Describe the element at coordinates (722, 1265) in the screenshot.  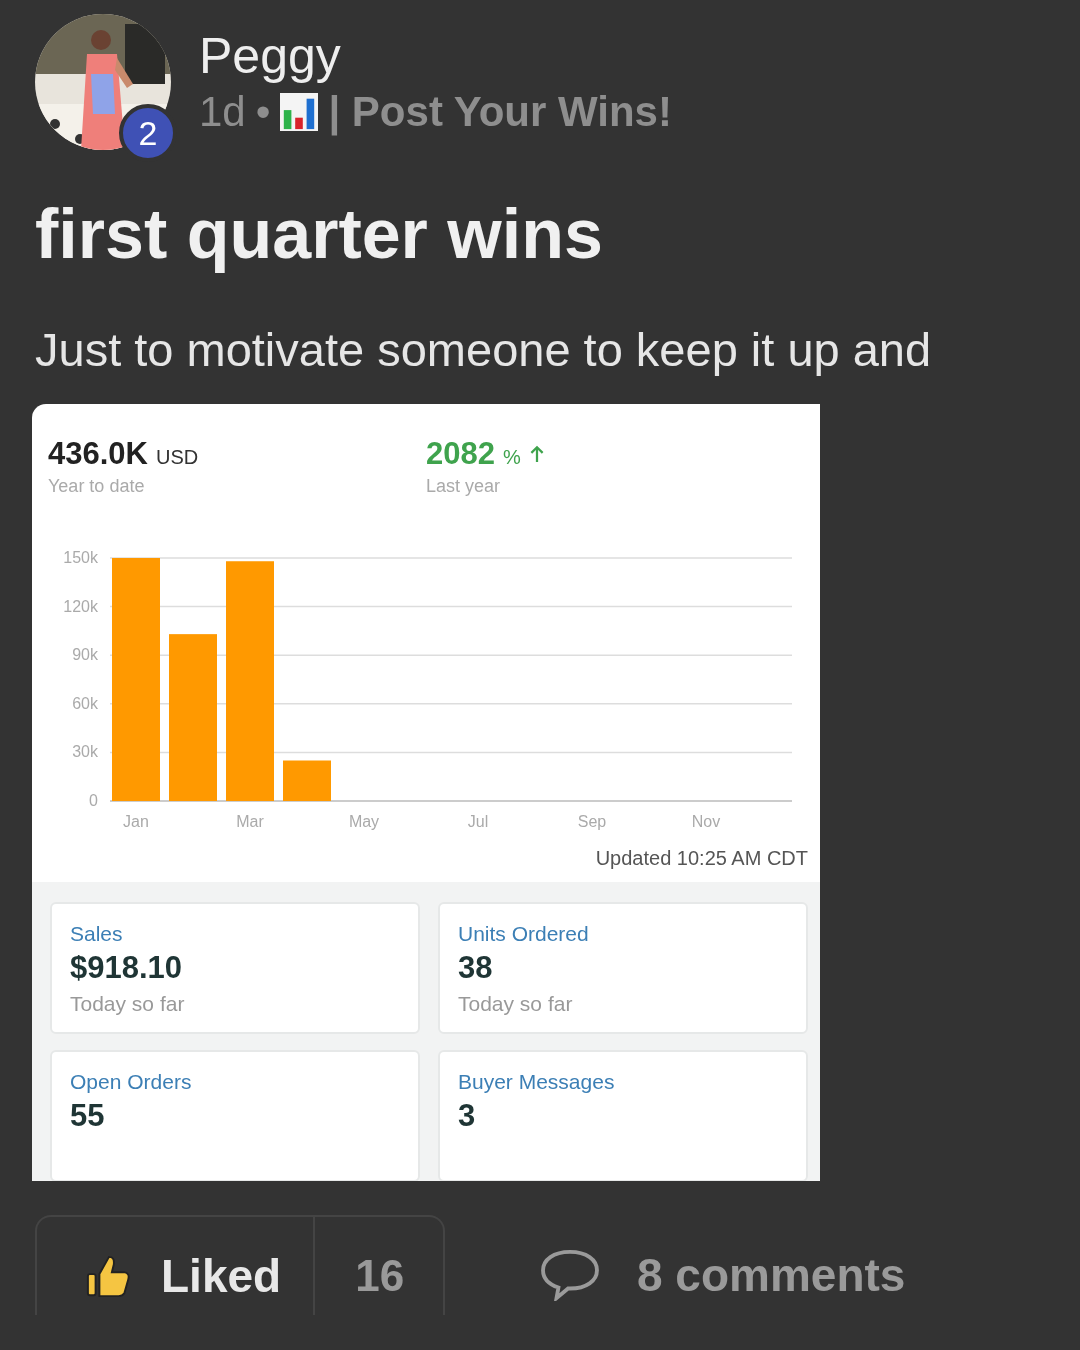
I see `comments-button: 8 comments` at that location.